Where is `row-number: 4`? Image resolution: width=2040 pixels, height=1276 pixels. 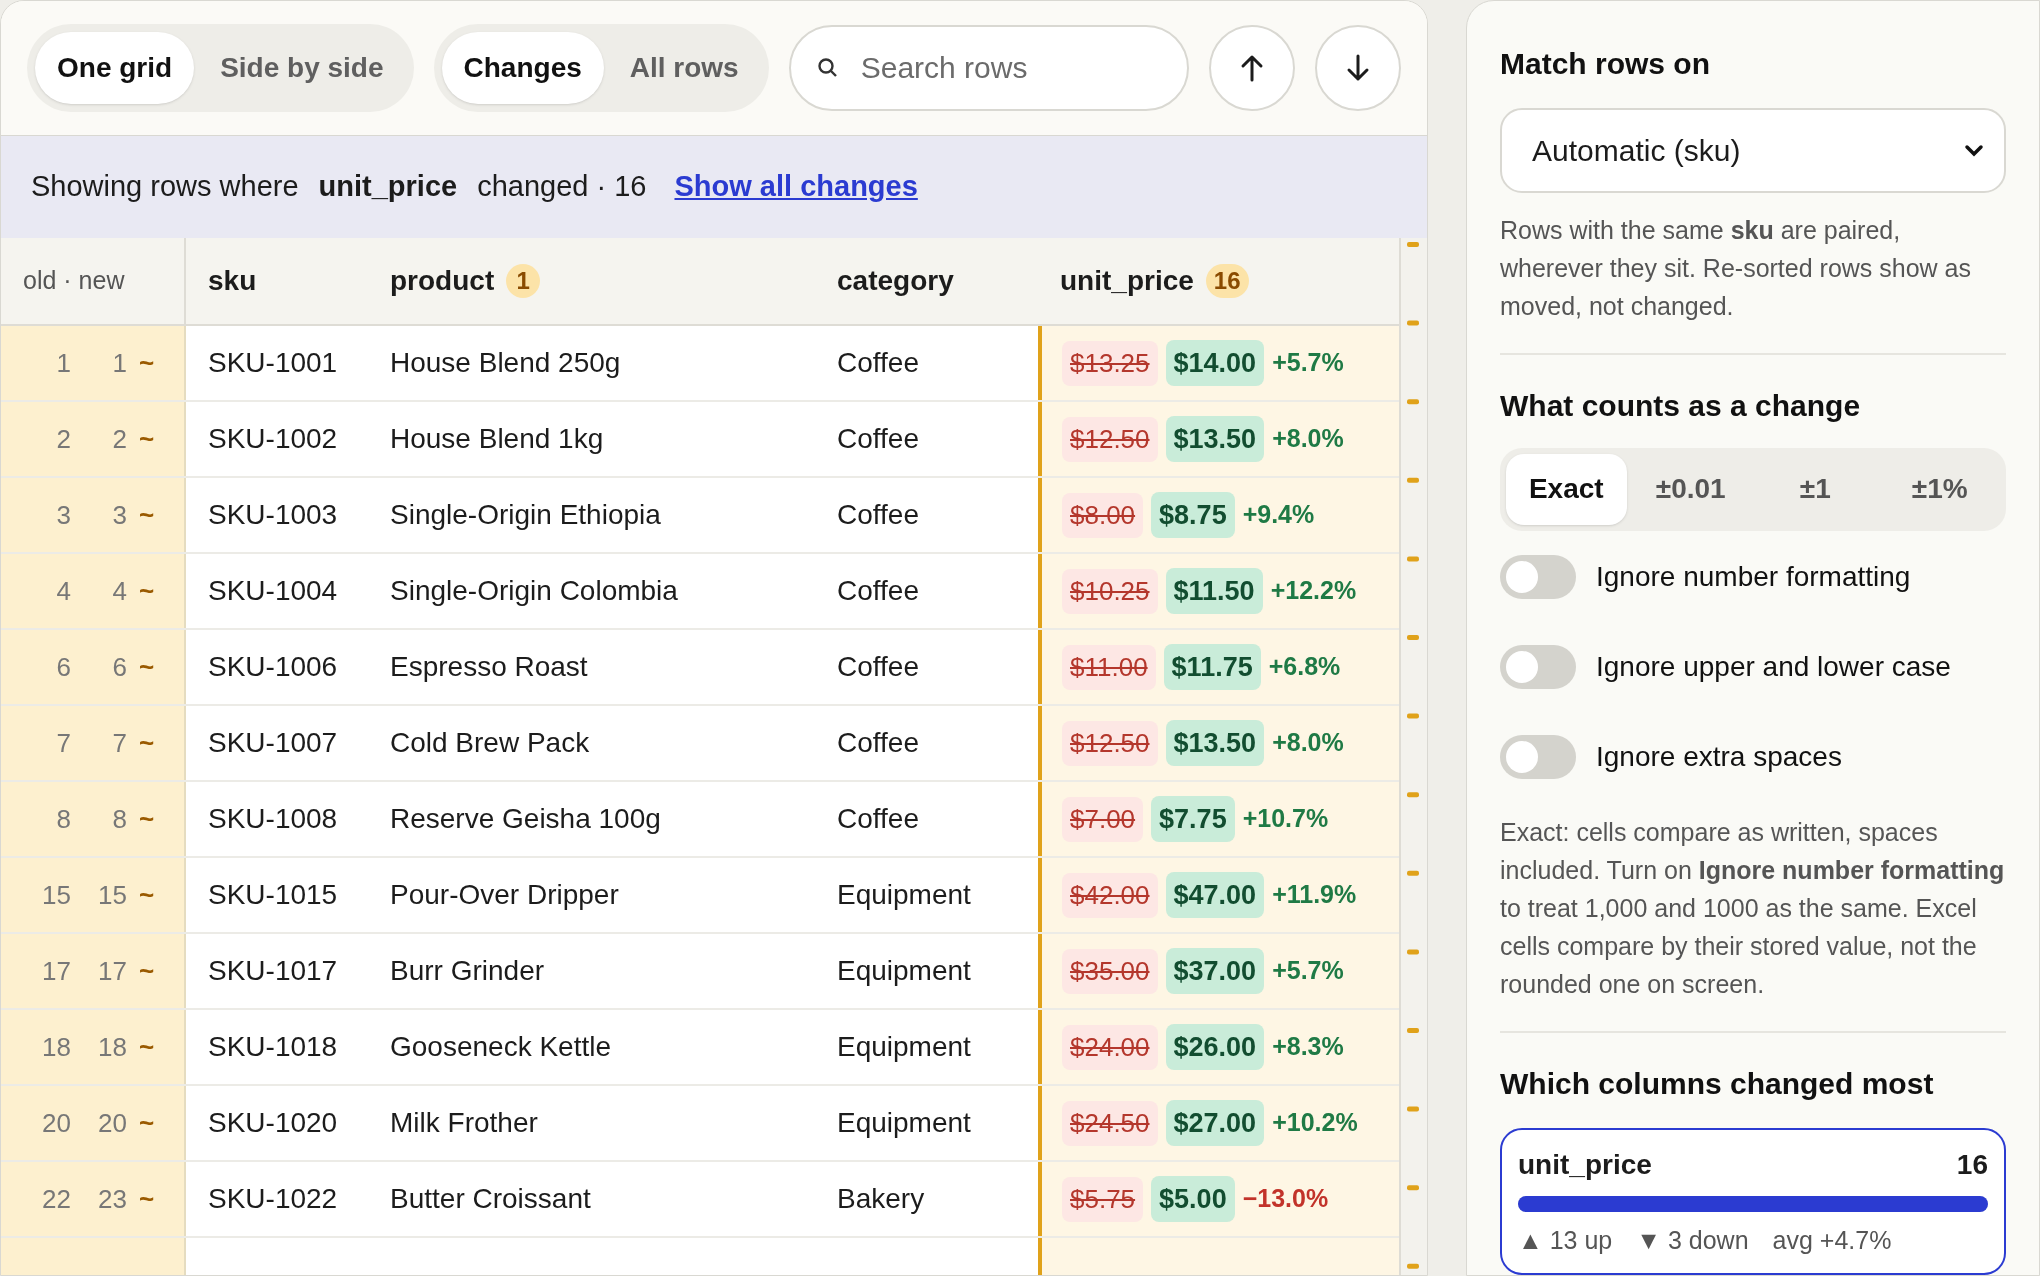 row-number: 4 is located at coordinates (119, 591).